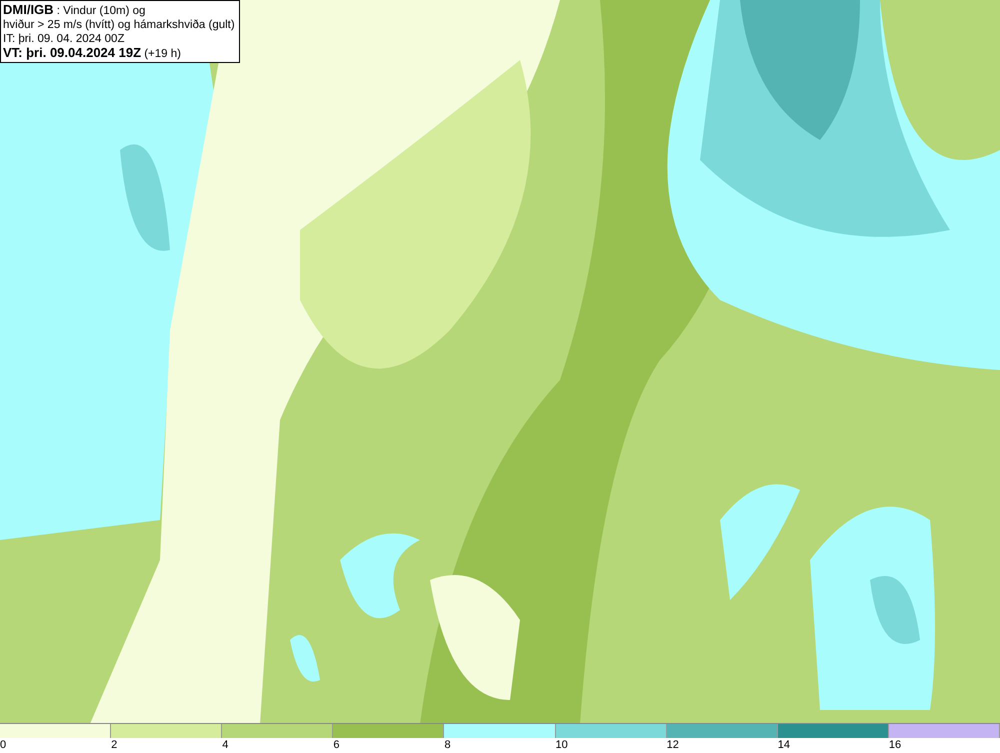  I want to click on legend-label: 10, so click(562, 745).